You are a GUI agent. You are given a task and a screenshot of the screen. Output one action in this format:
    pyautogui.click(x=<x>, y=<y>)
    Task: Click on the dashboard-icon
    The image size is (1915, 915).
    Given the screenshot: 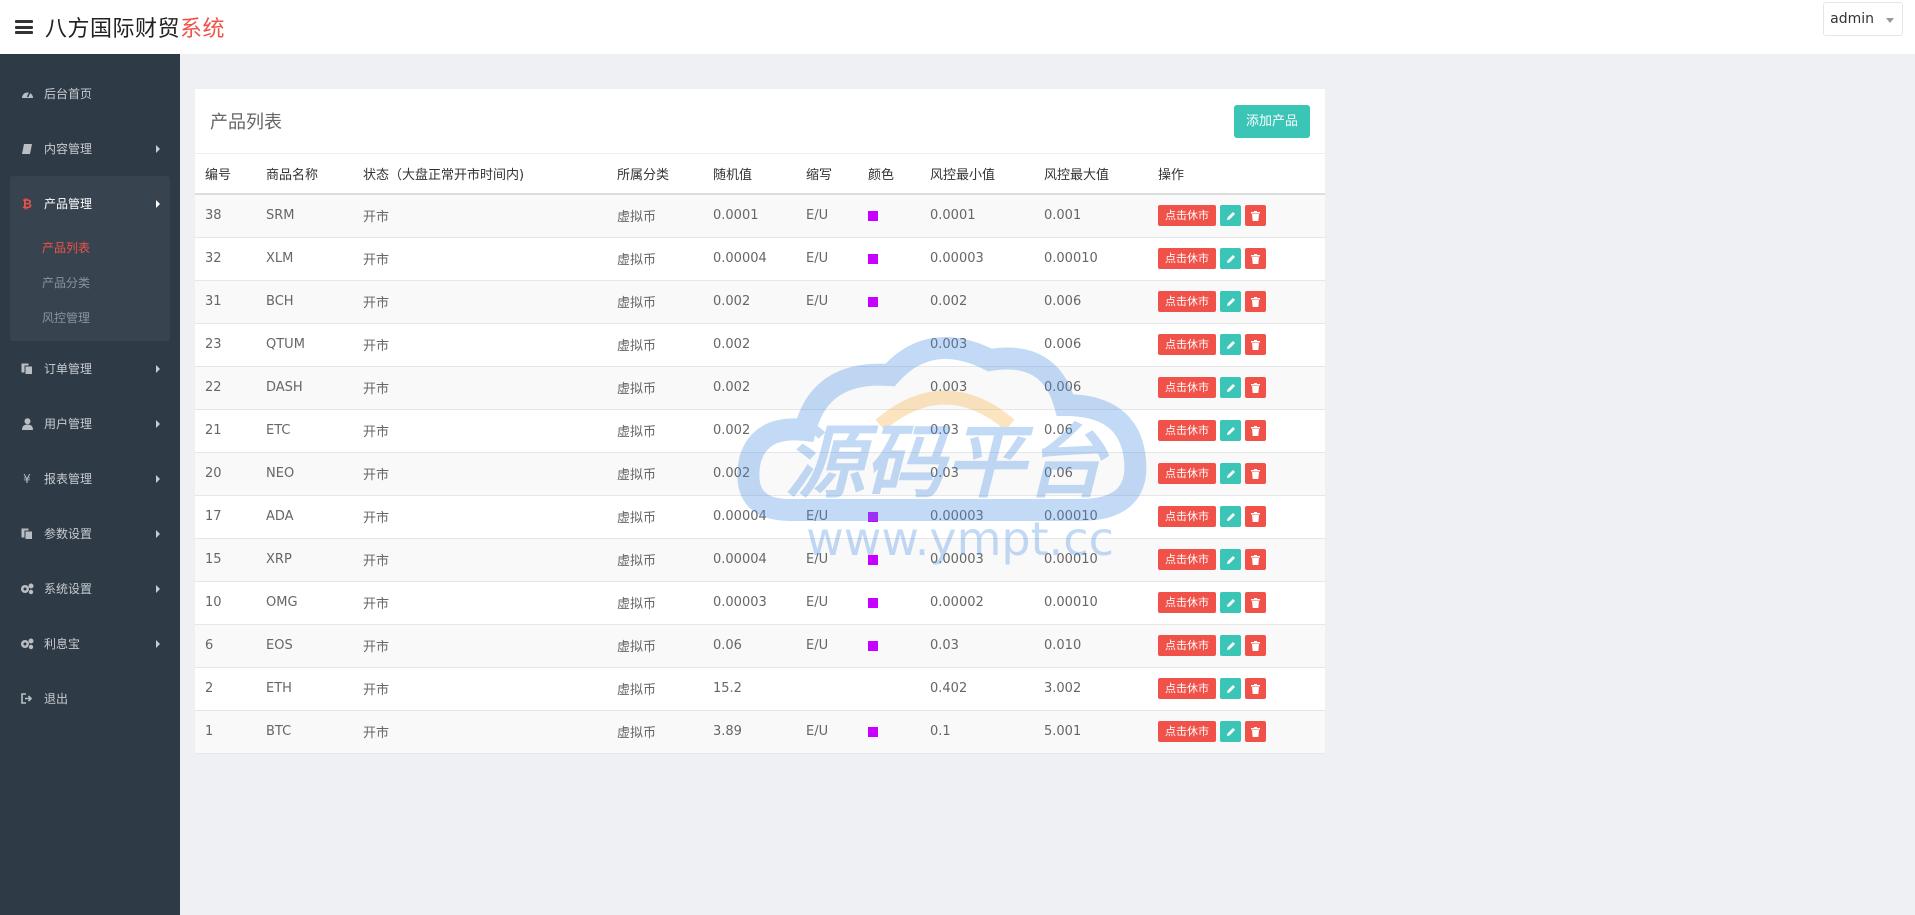 What is the action you would take?
    pyautogui.click(x=27, y=94)
    